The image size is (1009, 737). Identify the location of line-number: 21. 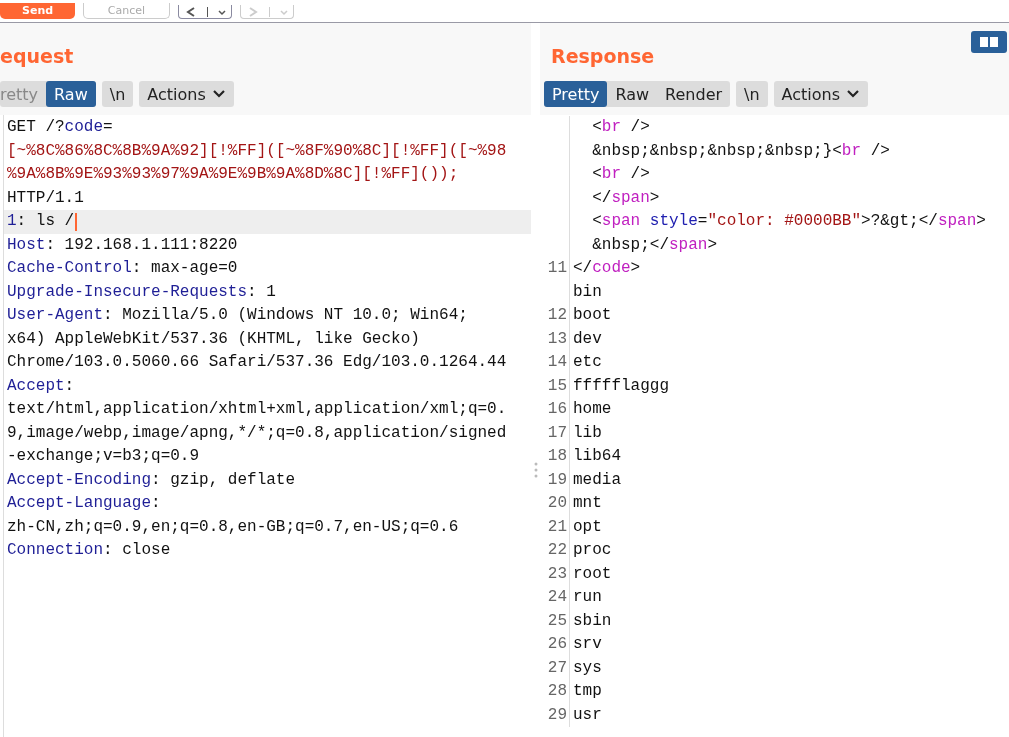
(557, 526).